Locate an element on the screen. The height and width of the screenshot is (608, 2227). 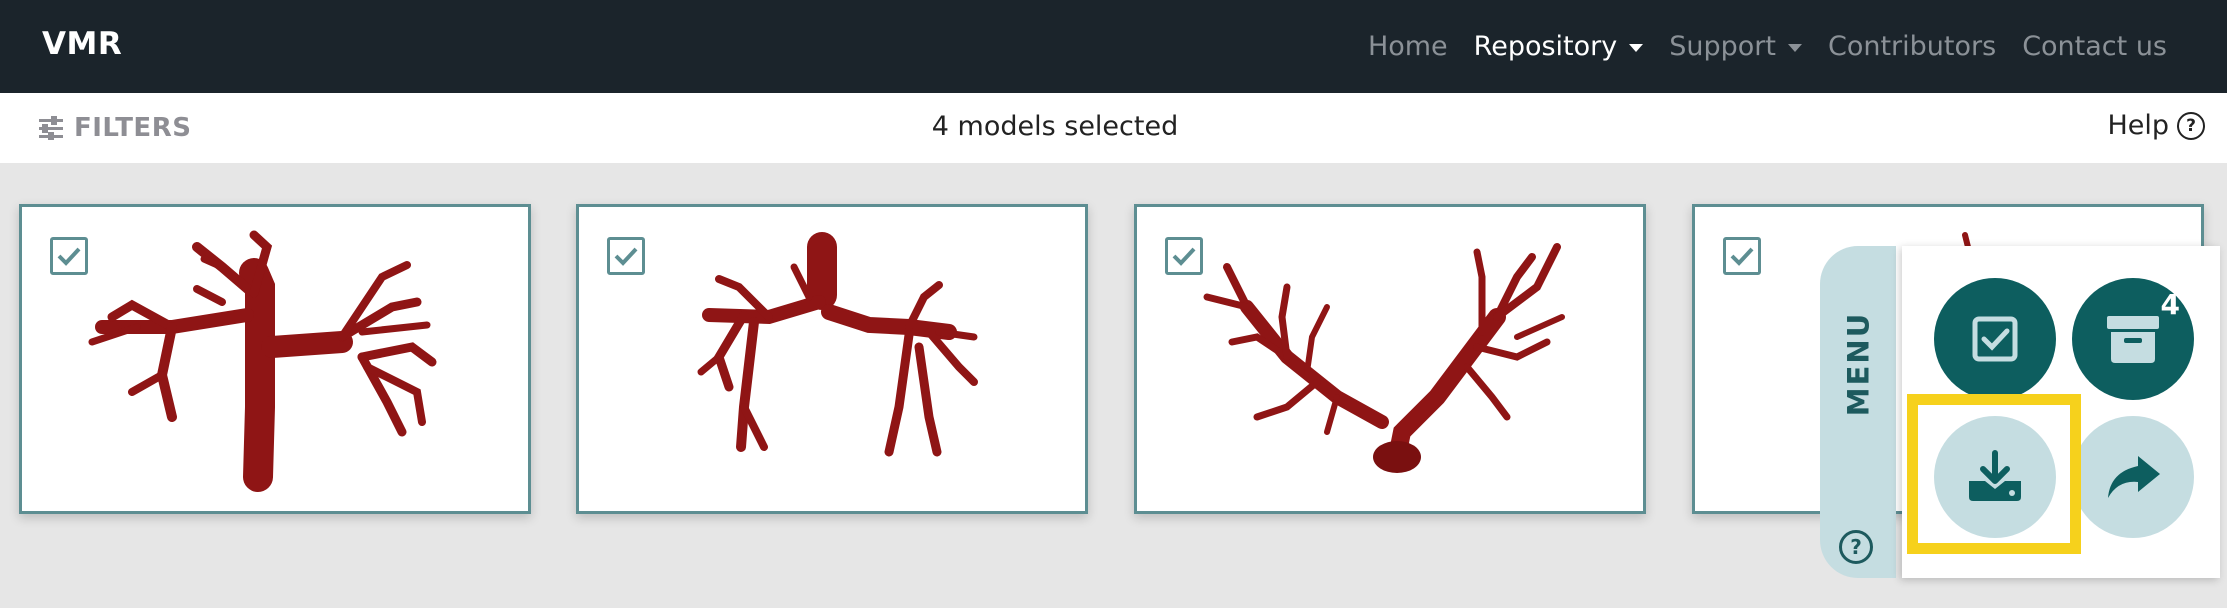
download-button is located at coordinates (1995, 477).